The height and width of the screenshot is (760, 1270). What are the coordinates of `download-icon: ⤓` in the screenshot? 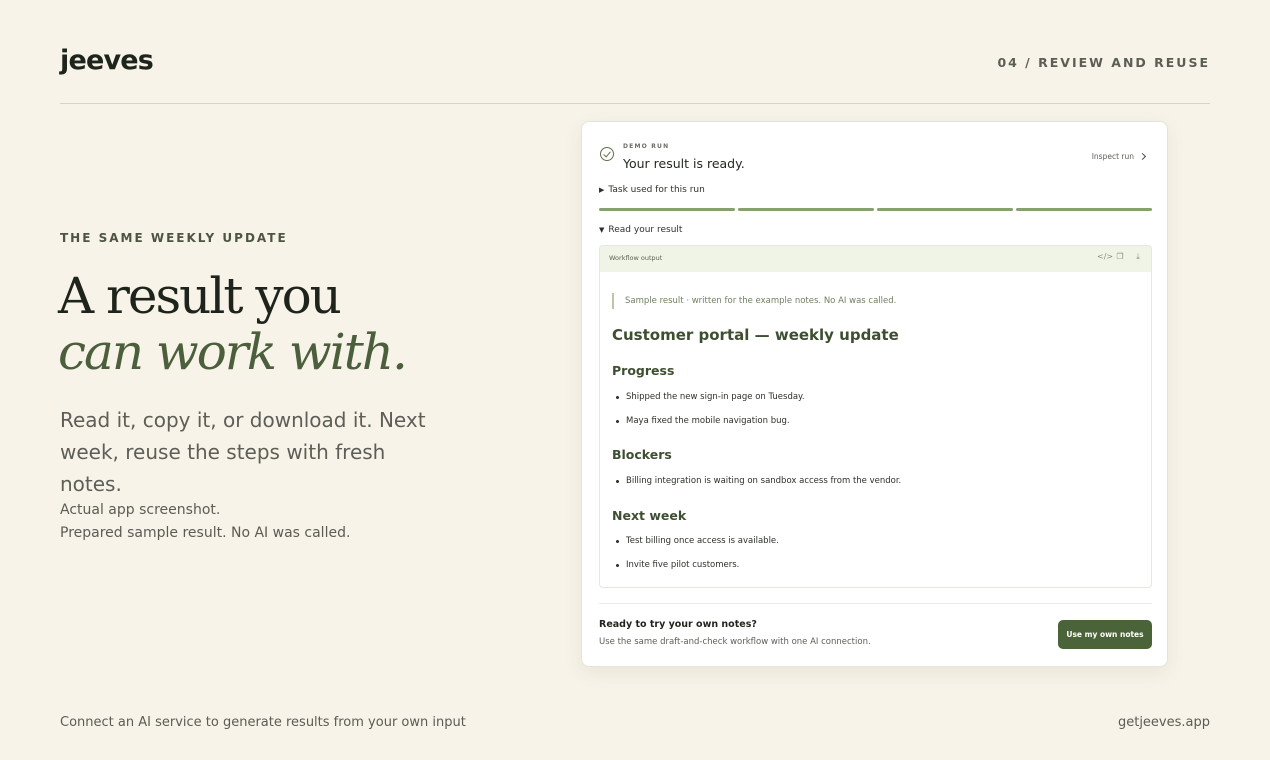 It's located at (1138, 257).